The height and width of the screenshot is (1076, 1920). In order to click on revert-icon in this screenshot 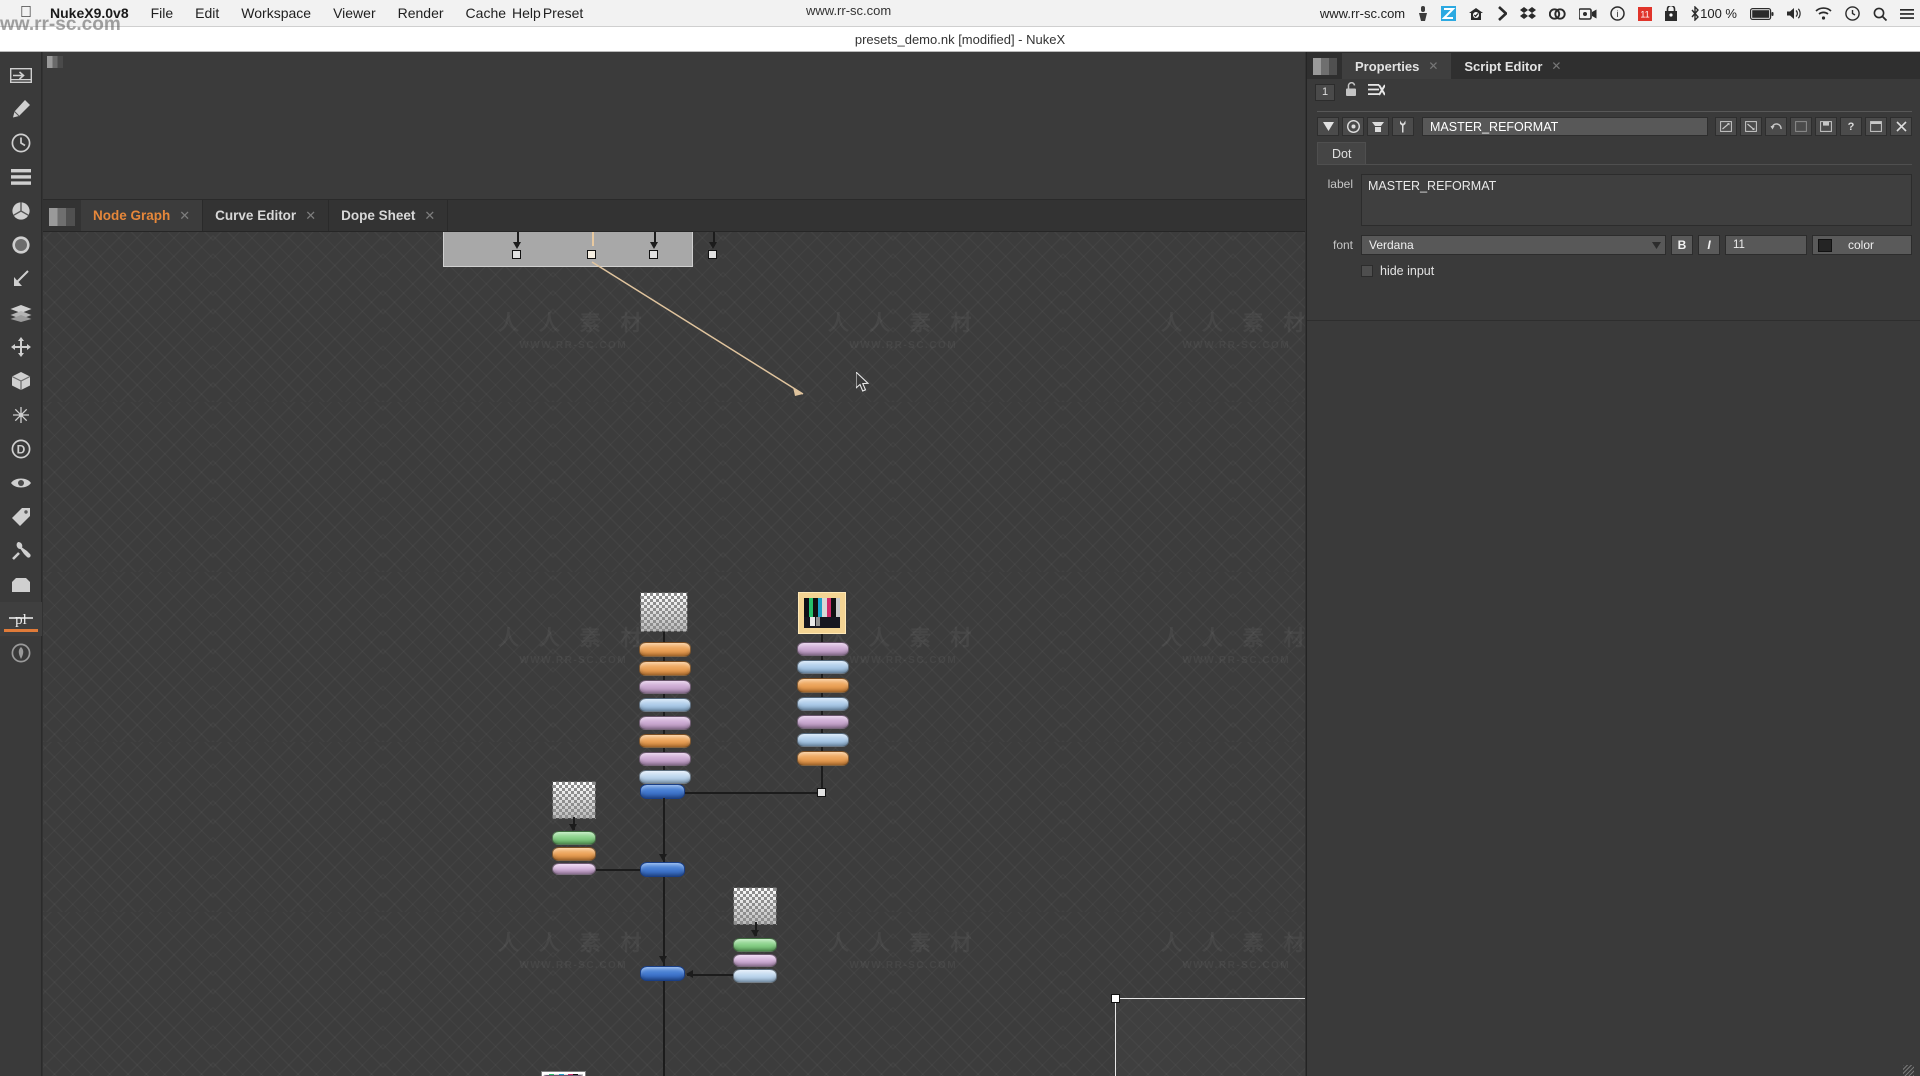, I will do `click(1776, 126)`.